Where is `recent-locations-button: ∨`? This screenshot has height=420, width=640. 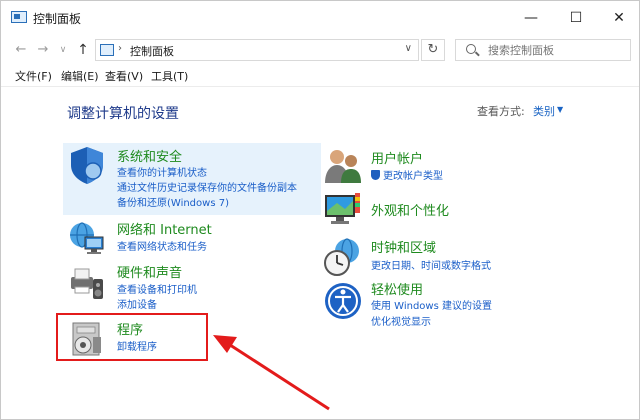 recent-locations-button: ∨ is located at coordinates (63, 50).